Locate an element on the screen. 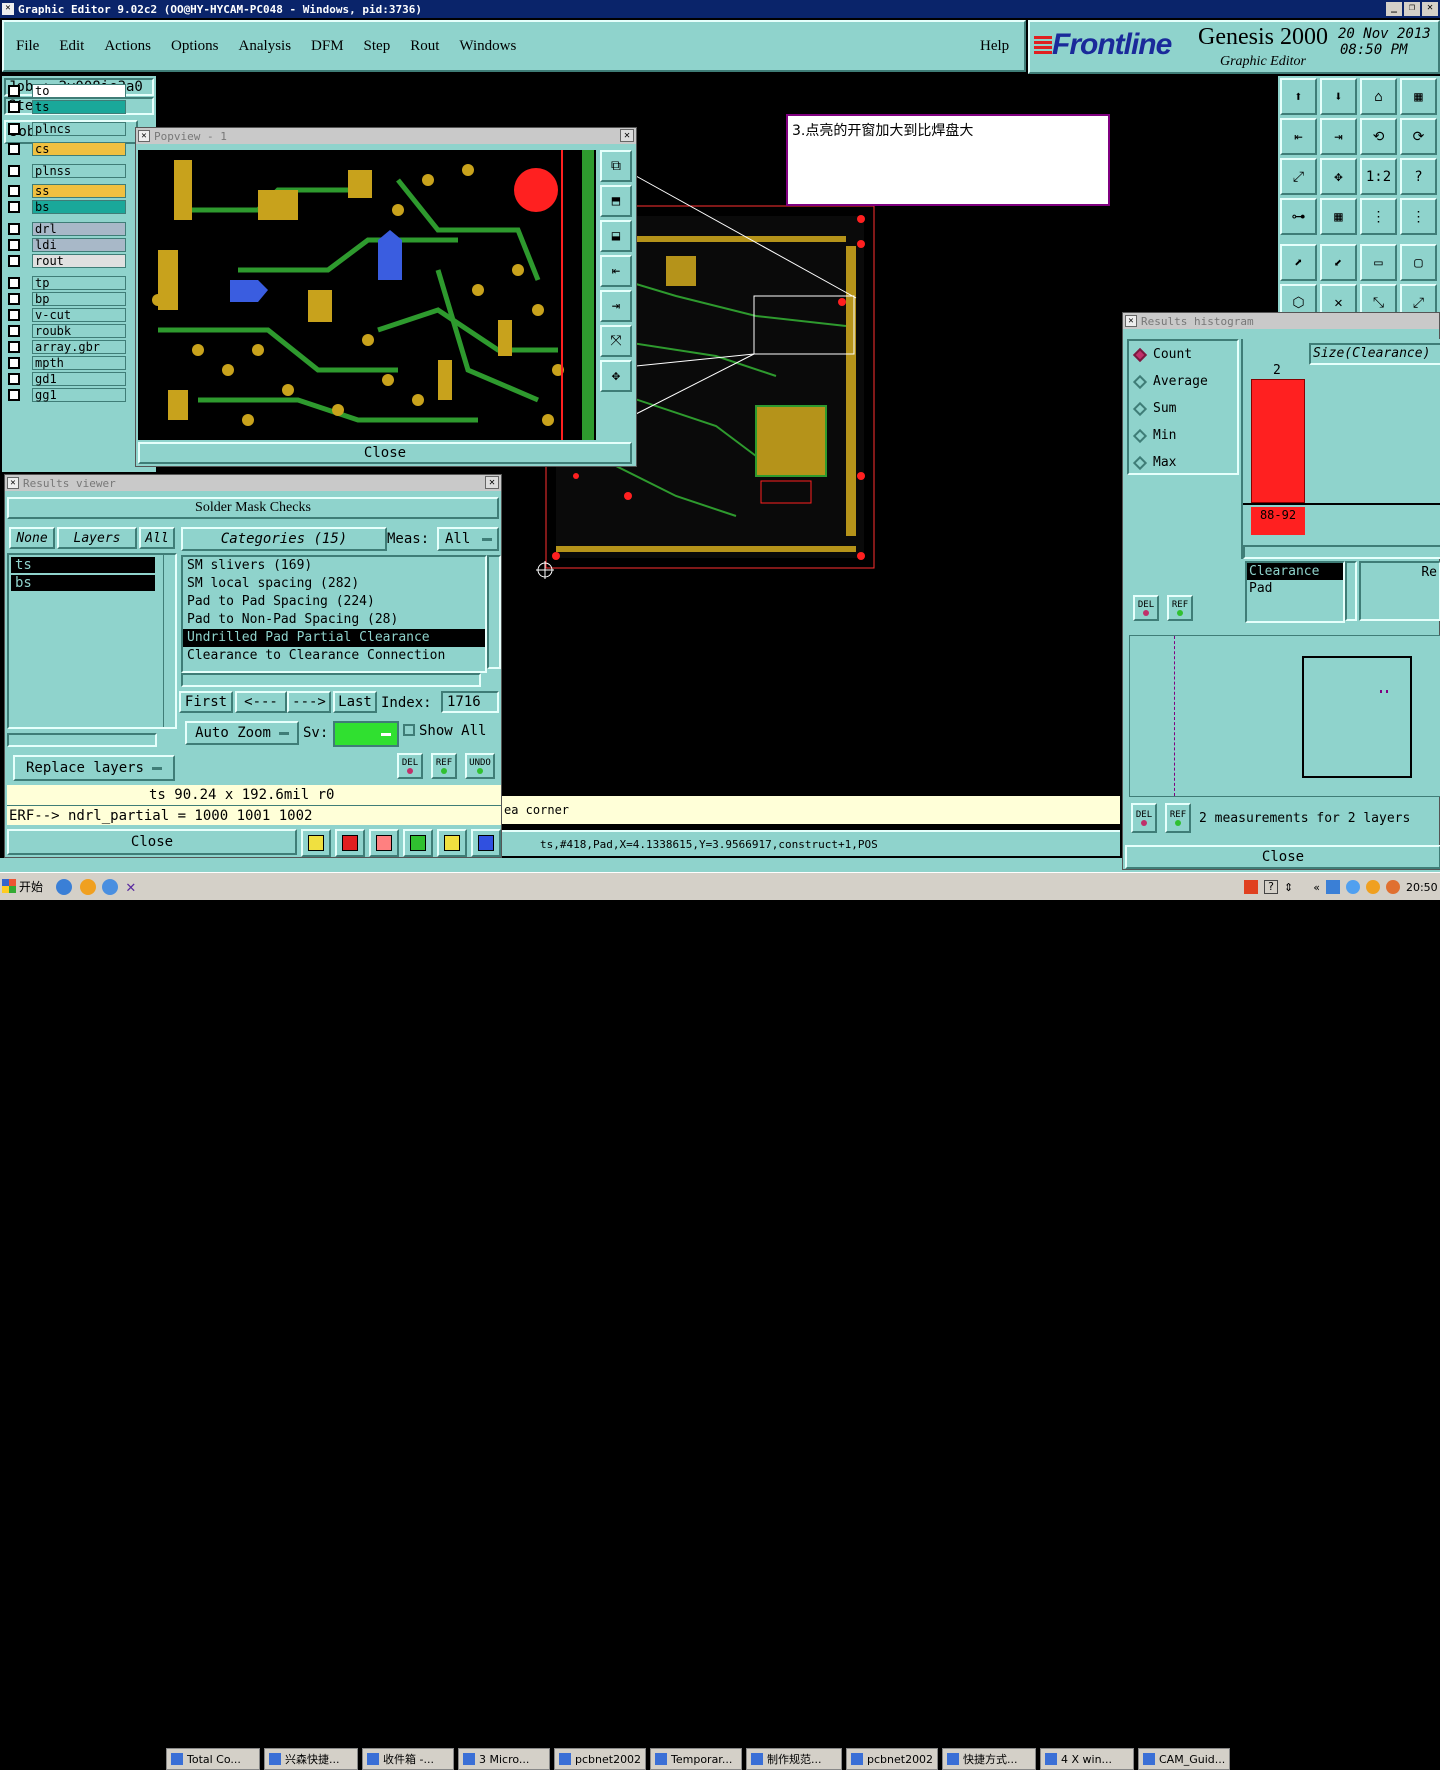 This screenshot has width=1440, height=1770. snap-icon: ⋮ is located at coordinates (1378, 216).